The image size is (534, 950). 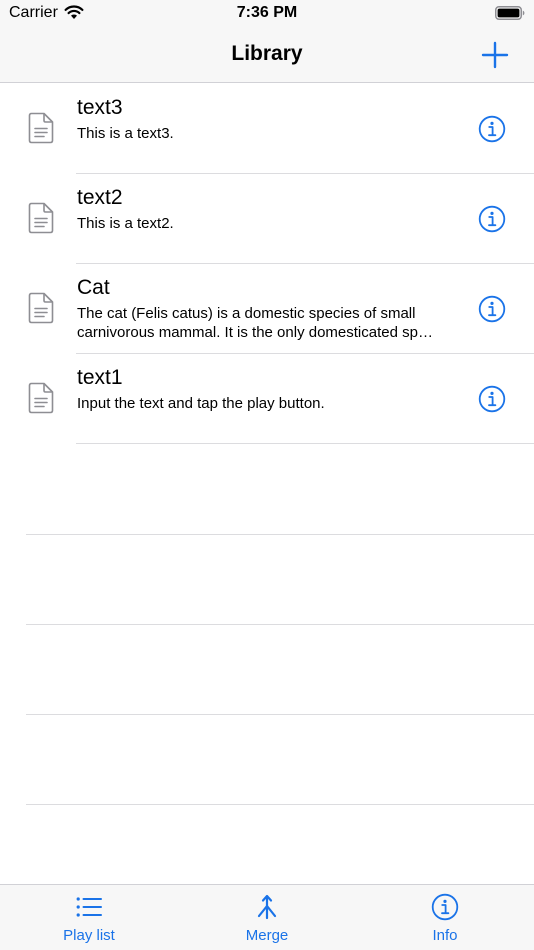 What do you see at coordinates (445, 935) in the screenshot?
I see `tab-label: Info` at bounding box center [445, 935].